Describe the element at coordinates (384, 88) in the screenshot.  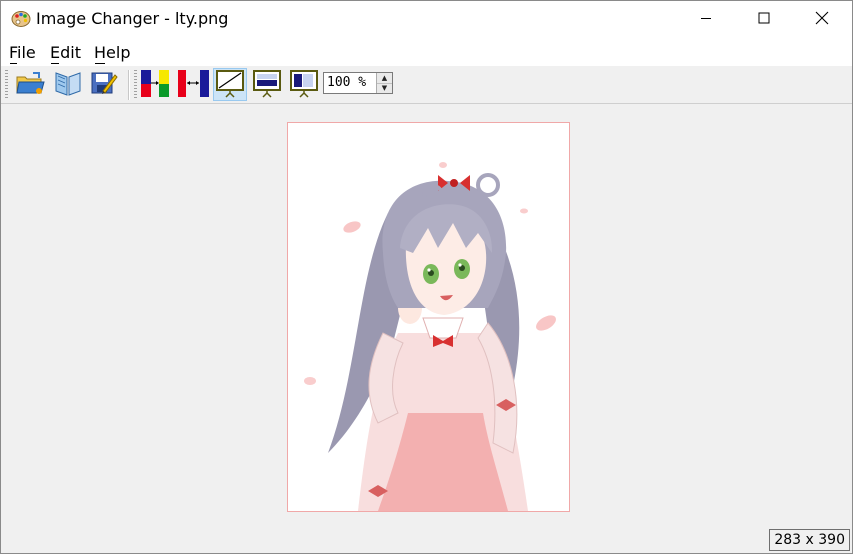
I see `spin-down-arrow-icon: ▼` at that location.